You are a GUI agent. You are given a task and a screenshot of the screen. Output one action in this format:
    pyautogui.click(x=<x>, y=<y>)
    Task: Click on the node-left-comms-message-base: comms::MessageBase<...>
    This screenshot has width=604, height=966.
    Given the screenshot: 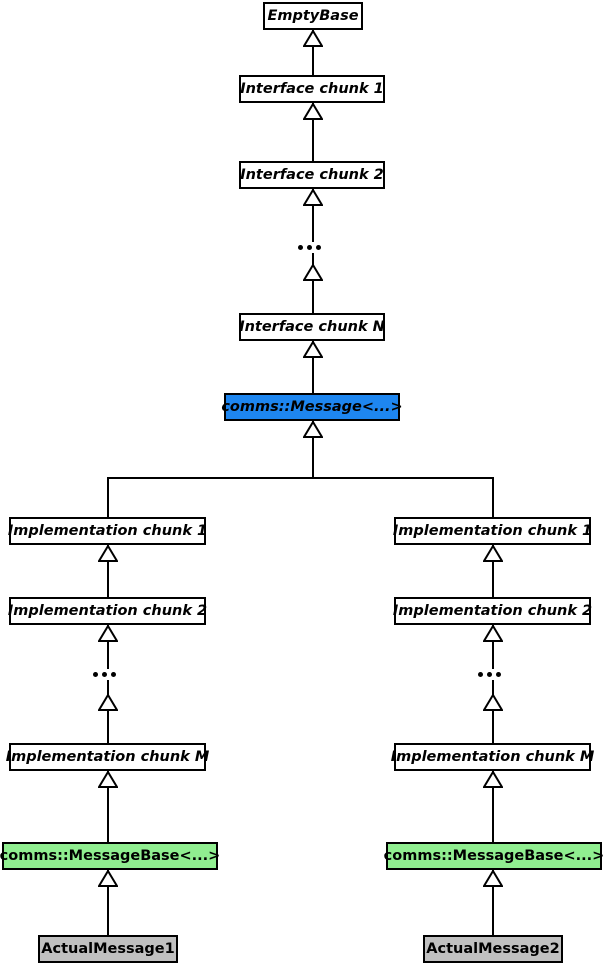 What is the action you would take?
    pyautogui.click(x=110, y=856)
    